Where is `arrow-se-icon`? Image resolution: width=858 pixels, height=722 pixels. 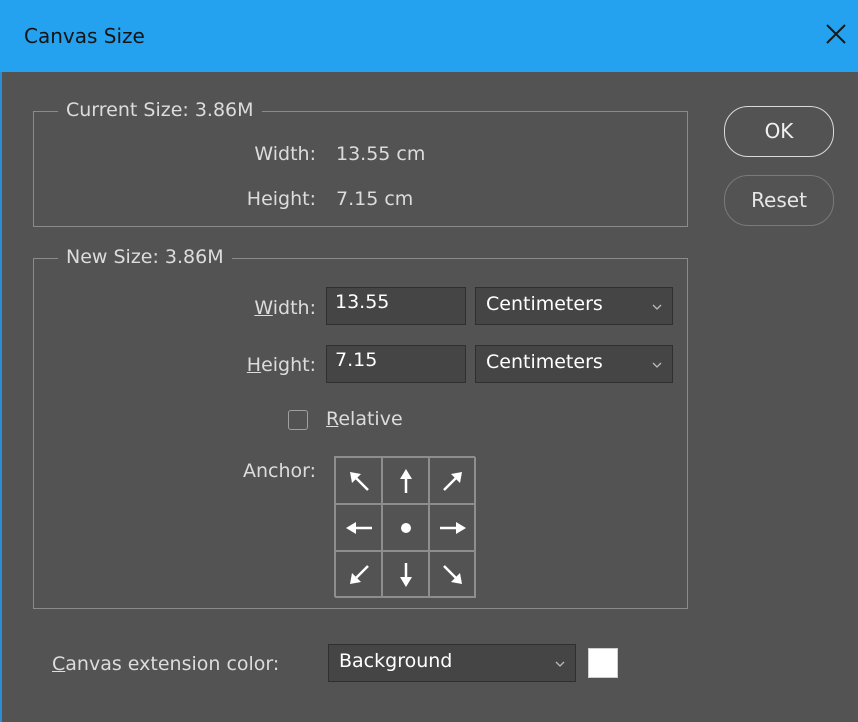 arrow-se-icon is located at coordinates (452, 574).